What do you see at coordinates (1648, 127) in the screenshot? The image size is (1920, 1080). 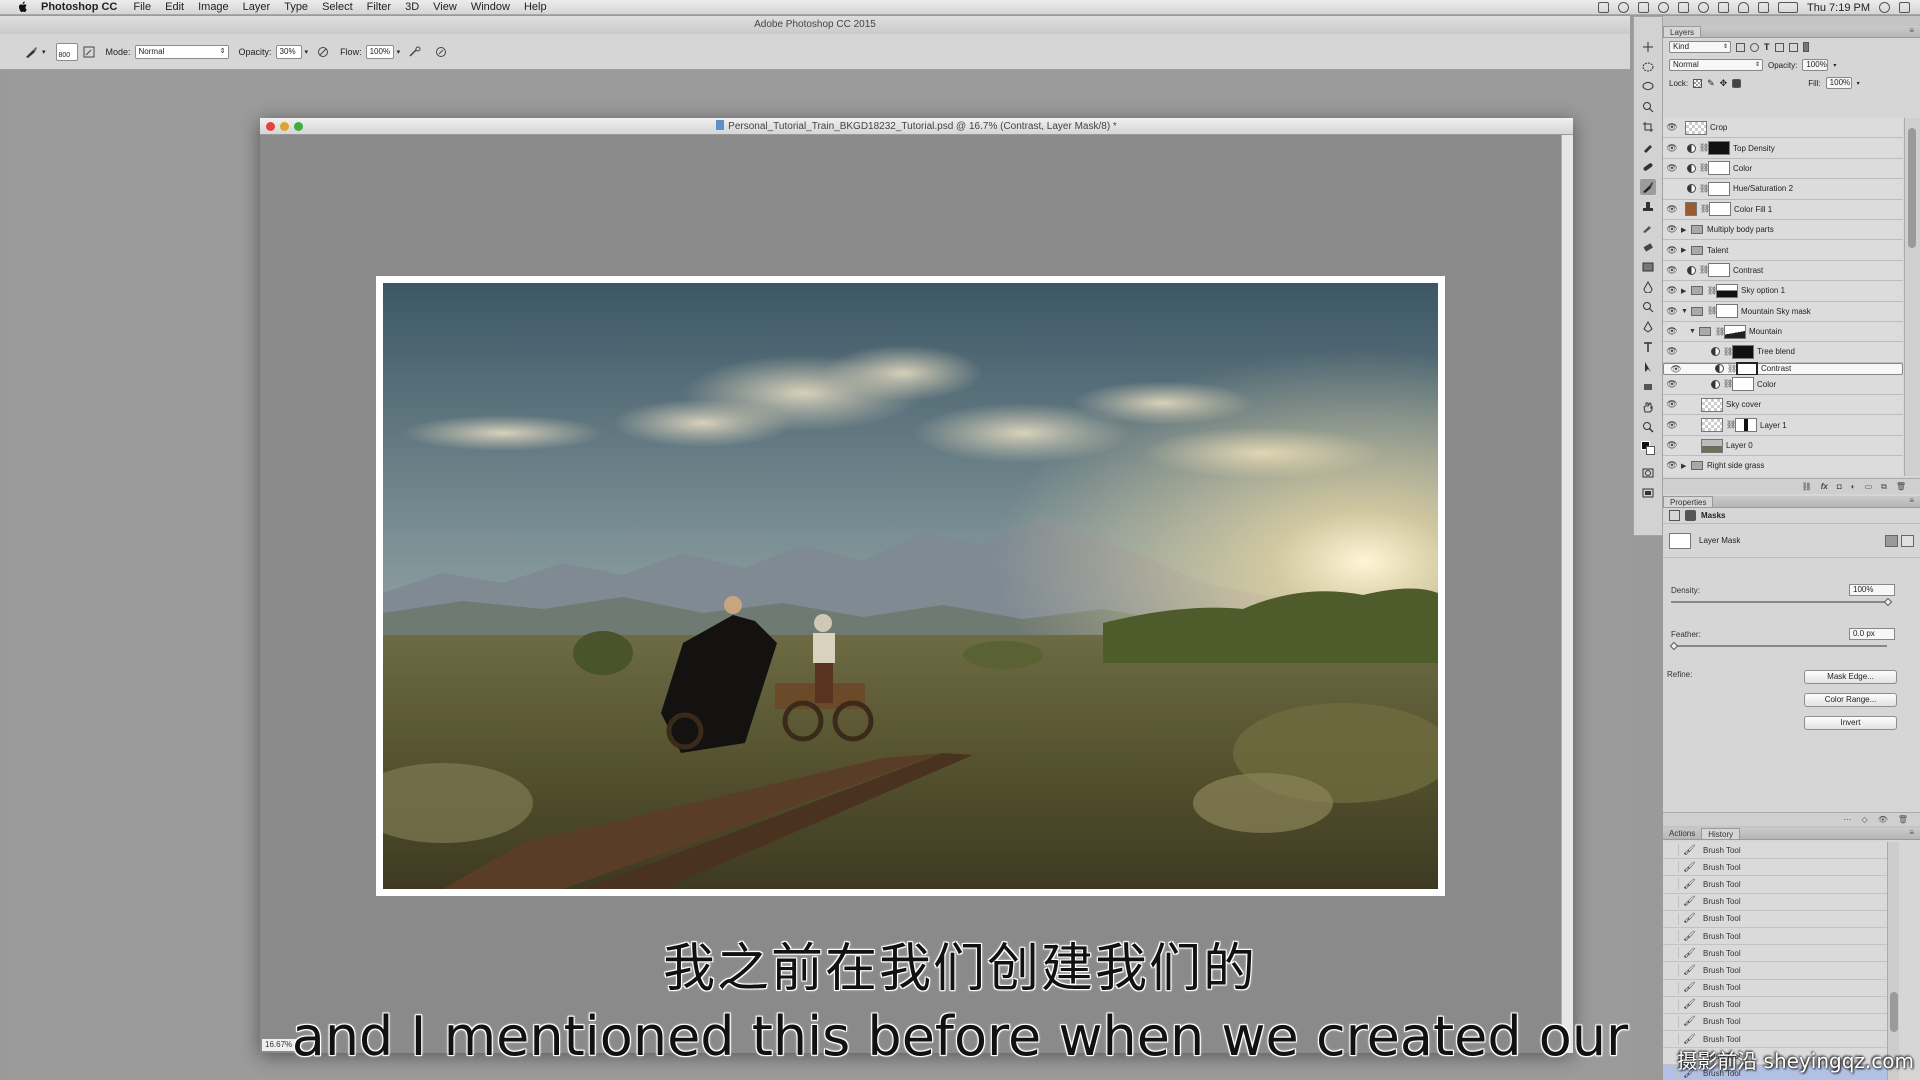 I see `crop-tool-icon` at bounding box center [1648, 127].